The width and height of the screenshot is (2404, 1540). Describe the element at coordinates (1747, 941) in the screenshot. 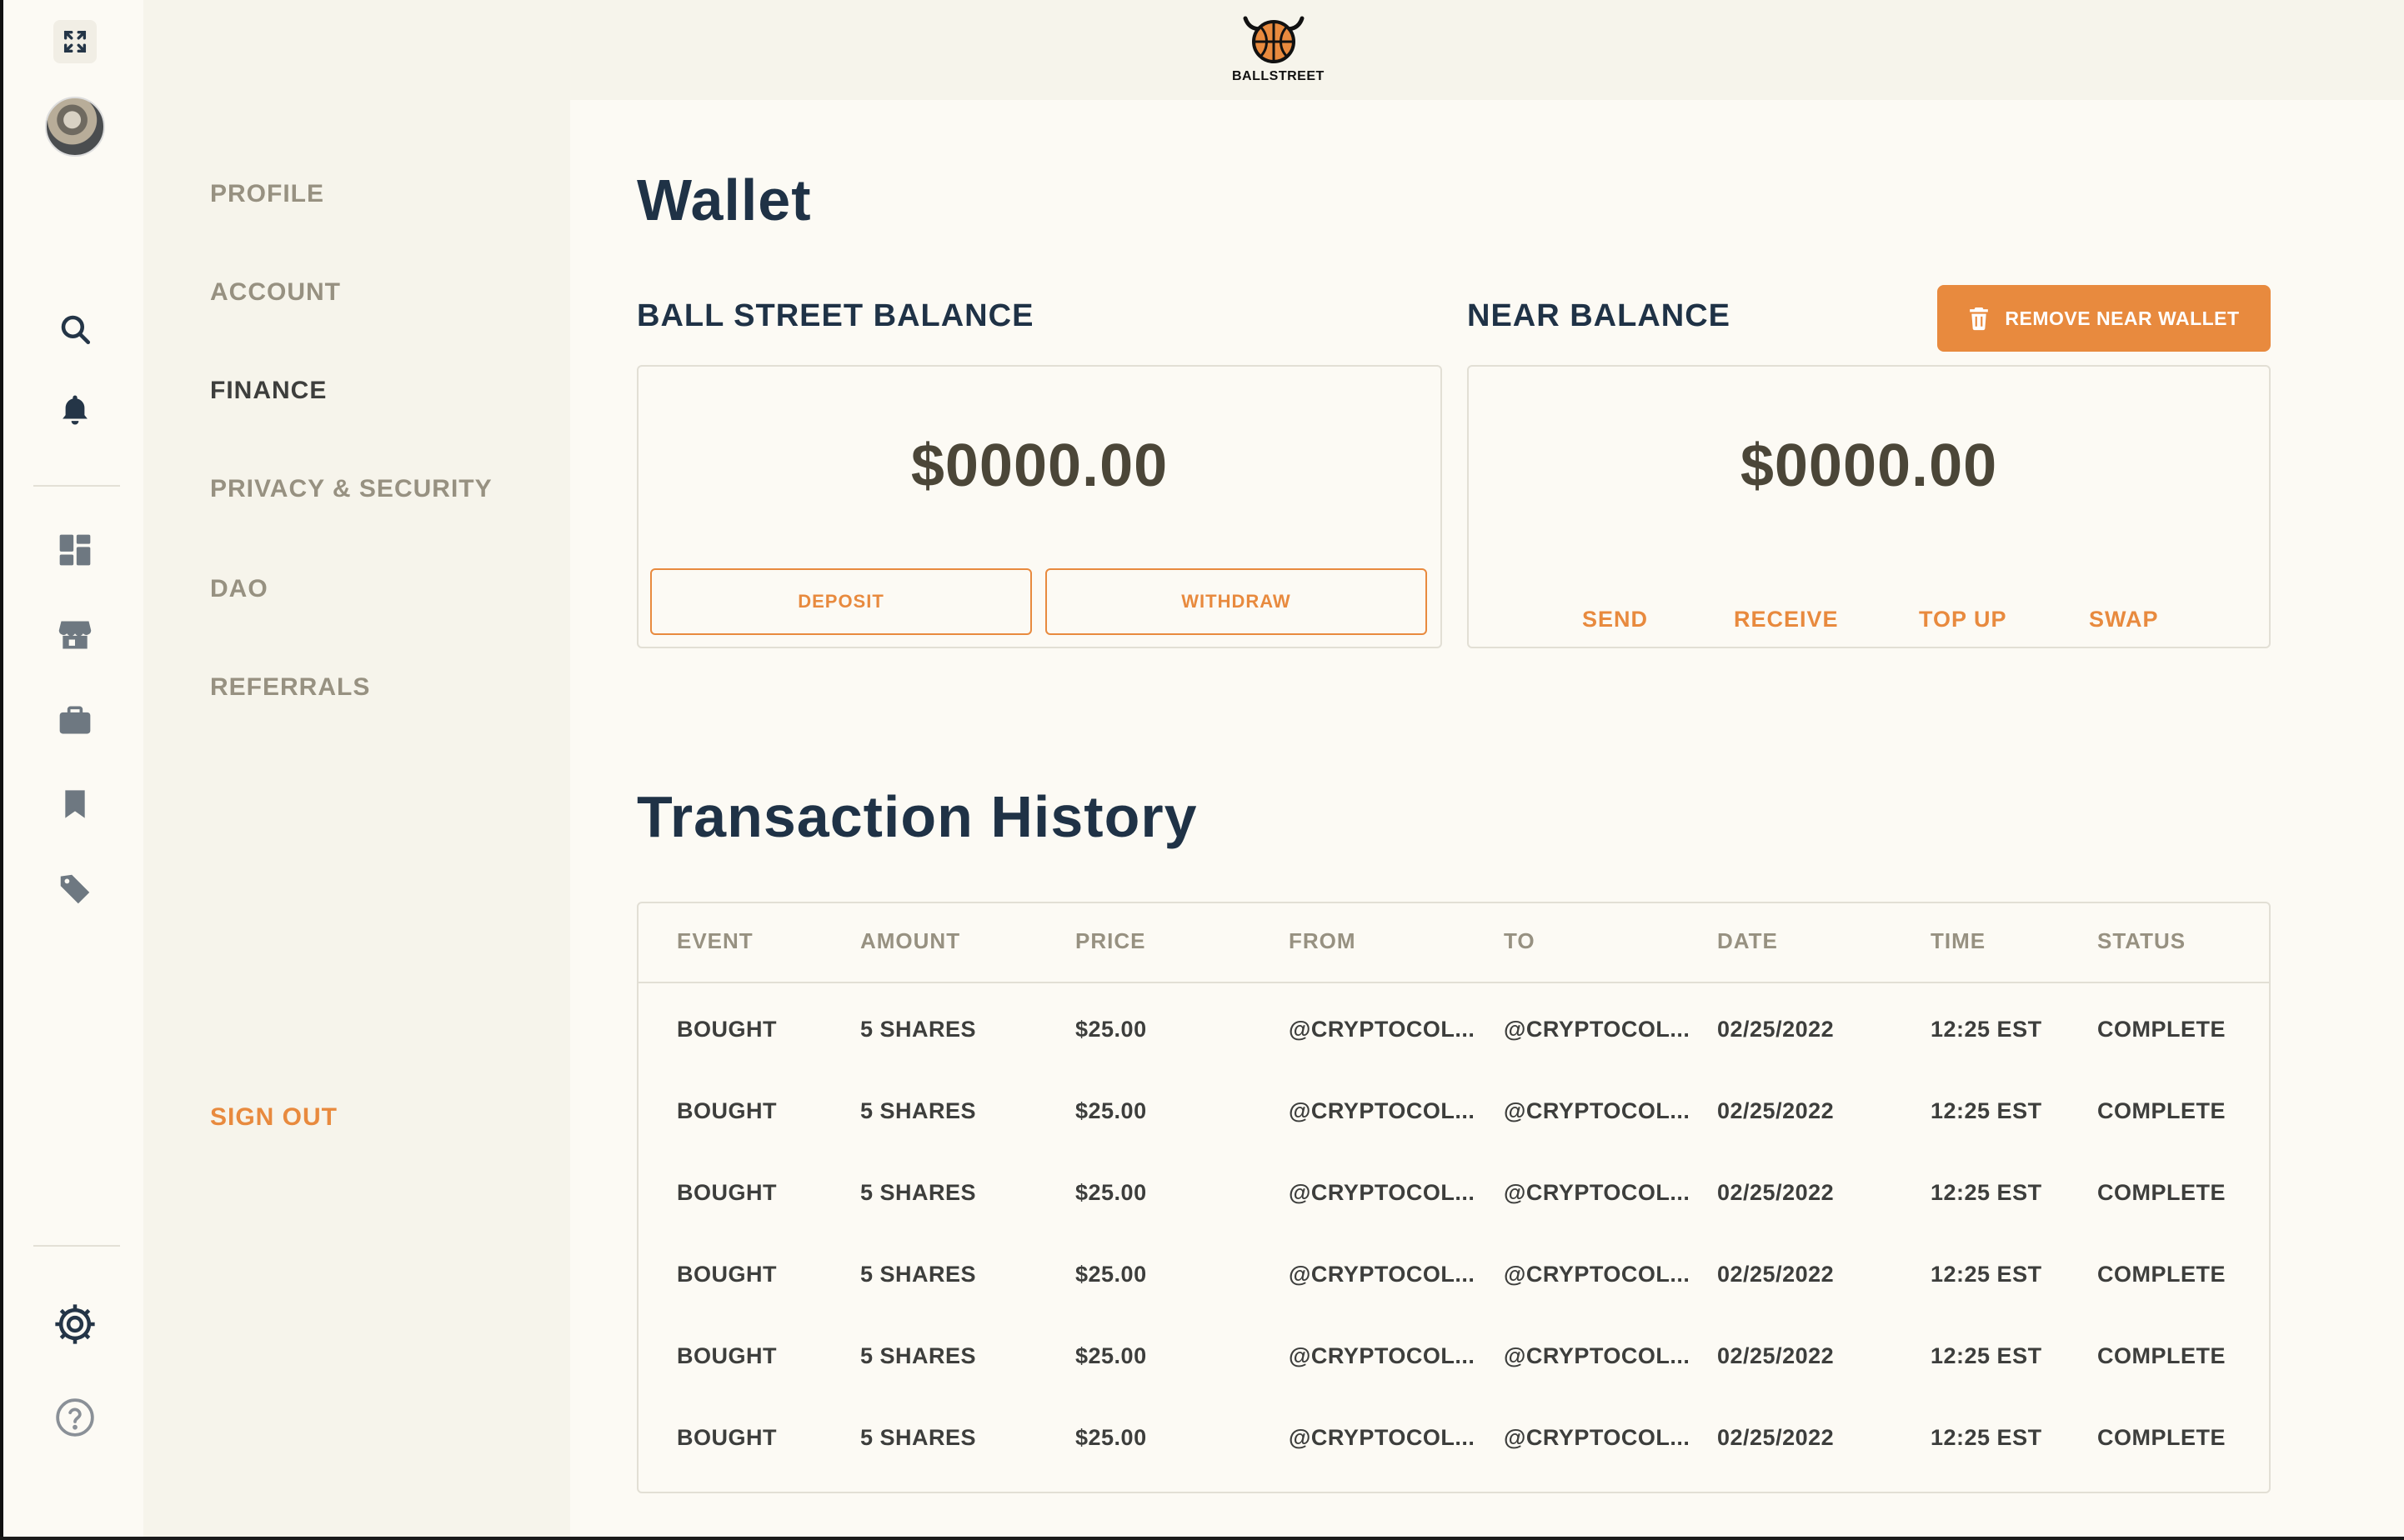

I see `column-header: DATE` at that location.